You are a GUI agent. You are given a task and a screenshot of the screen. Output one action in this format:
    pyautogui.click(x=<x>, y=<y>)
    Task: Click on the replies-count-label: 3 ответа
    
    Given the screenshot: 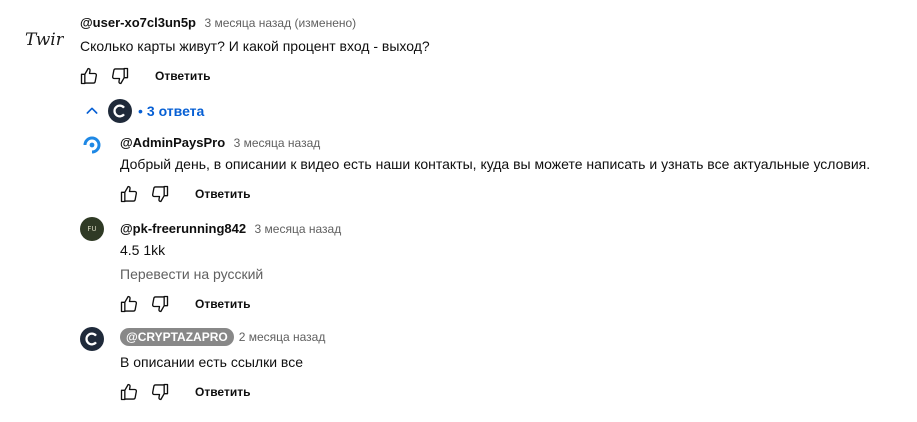 What is the action you would take?
    pyautogui.click(x=175, y=111)
    